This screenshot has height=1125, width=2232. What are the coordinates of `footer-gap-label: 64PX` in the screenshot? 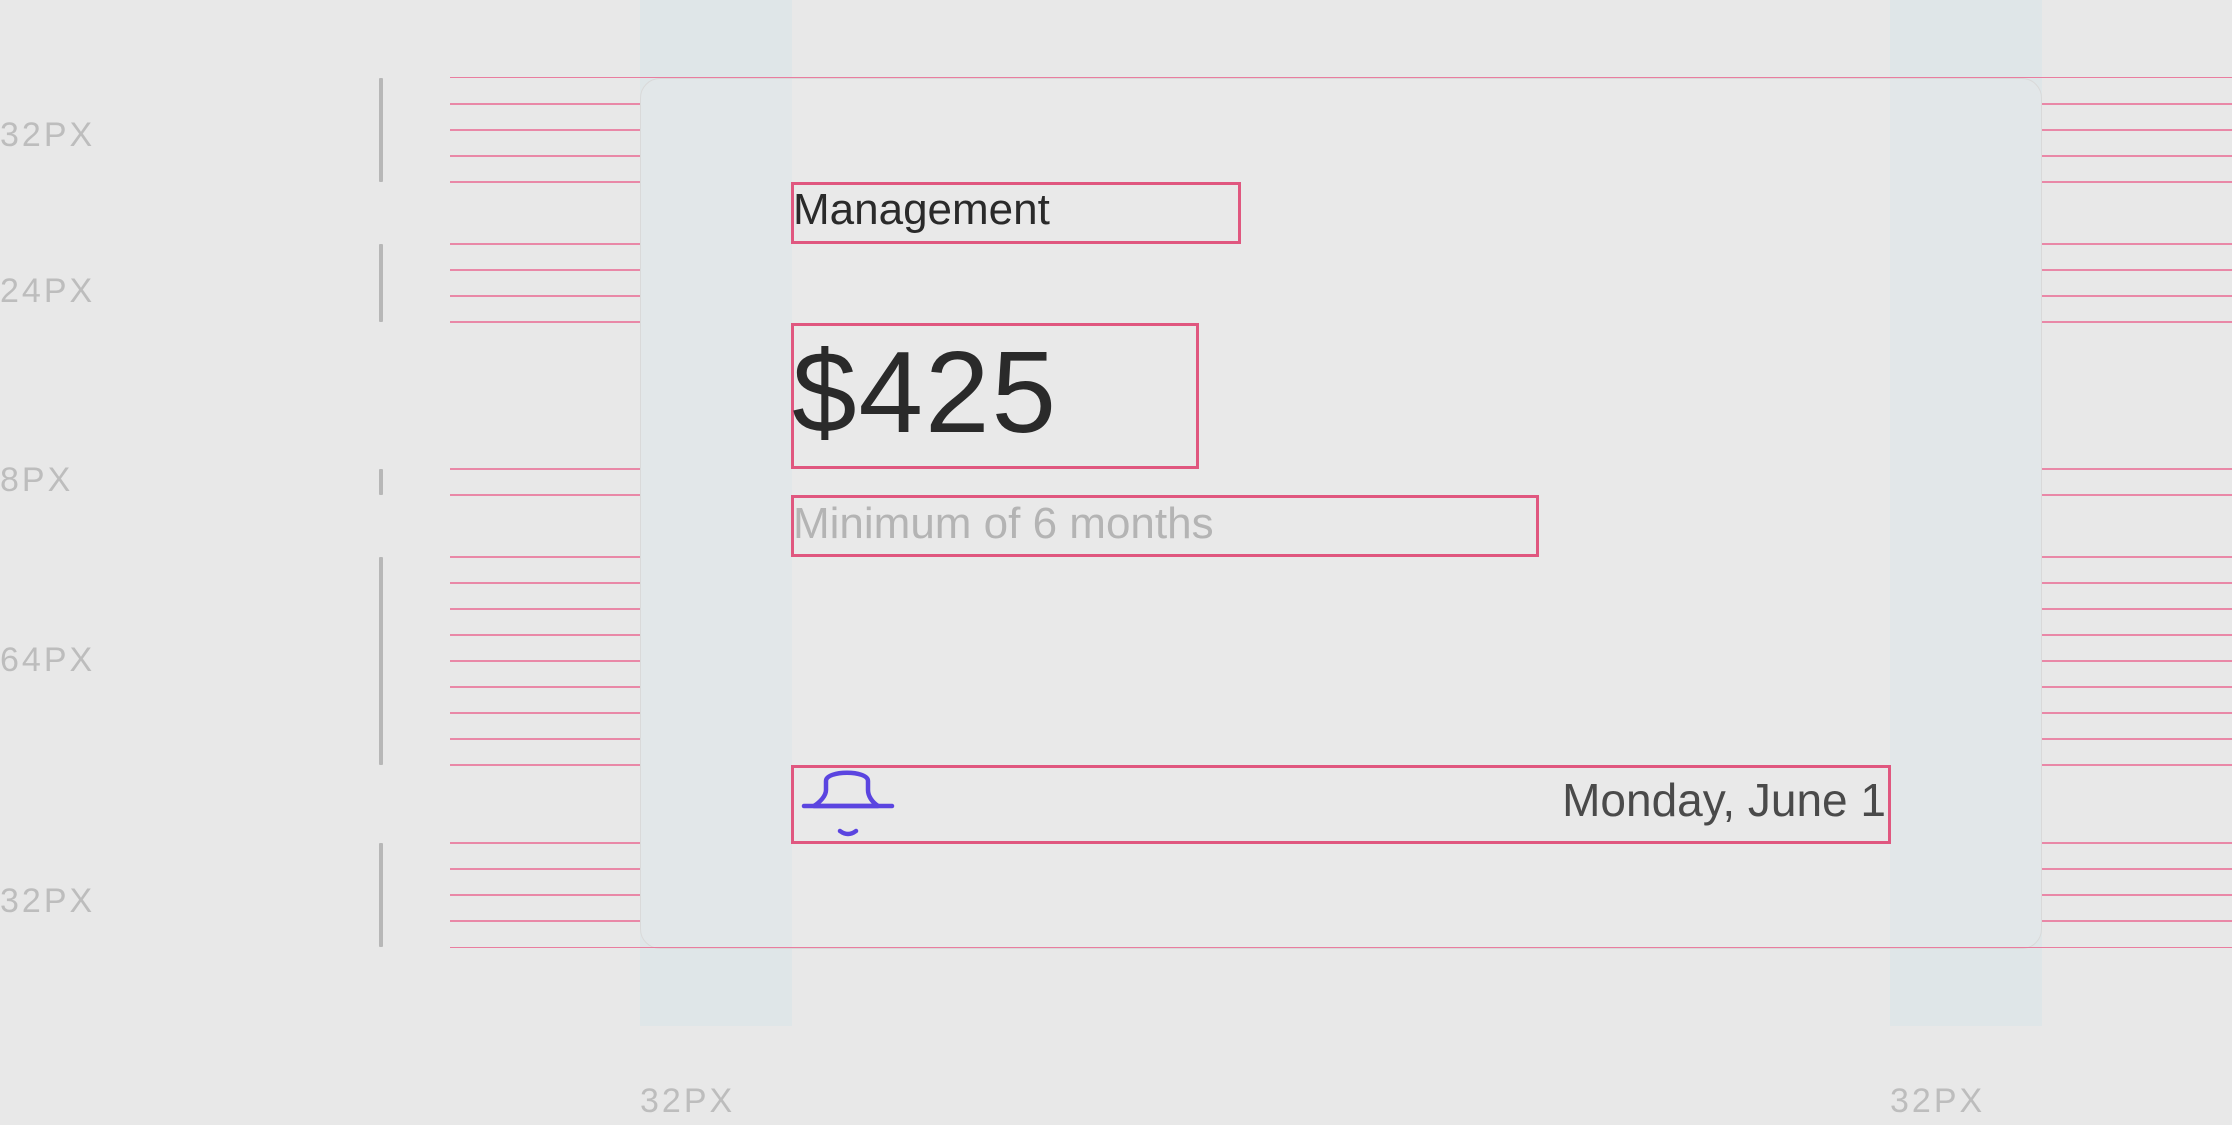 It's located at (48, 660).